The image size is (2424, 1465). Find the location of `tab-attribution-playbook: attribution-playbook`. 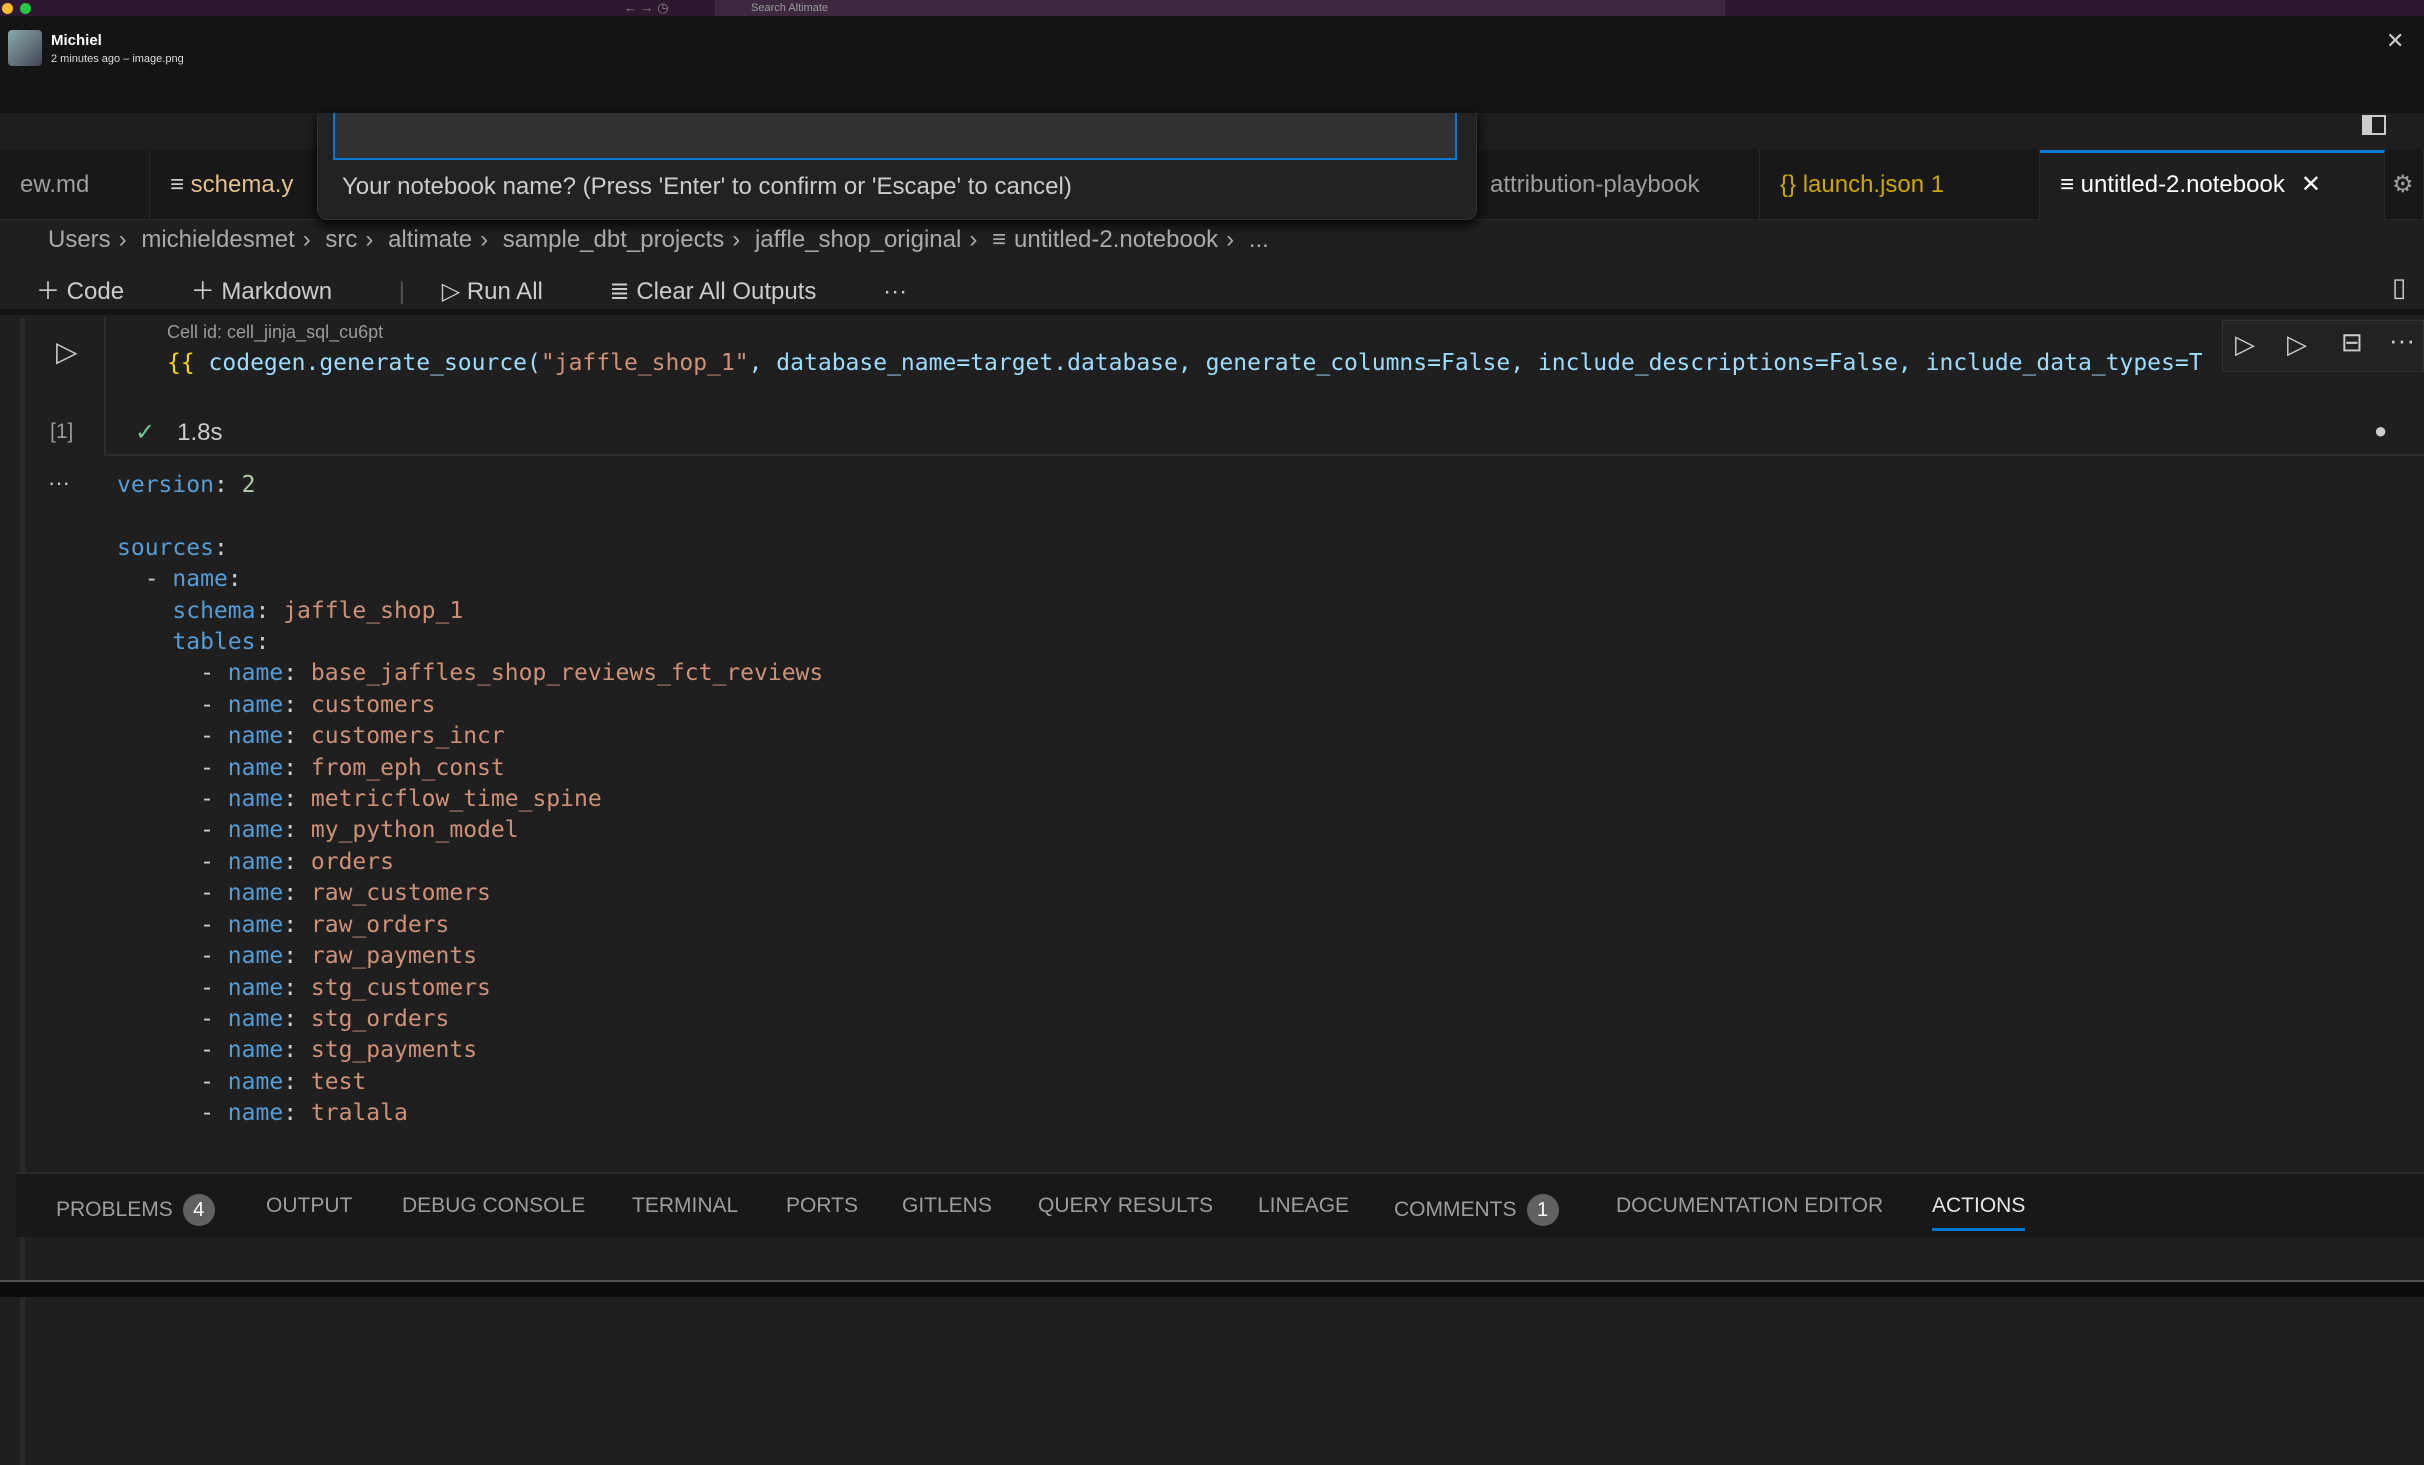

tab-attribution-playbook: attribution-playbook is located at coordinates (1610, 185).